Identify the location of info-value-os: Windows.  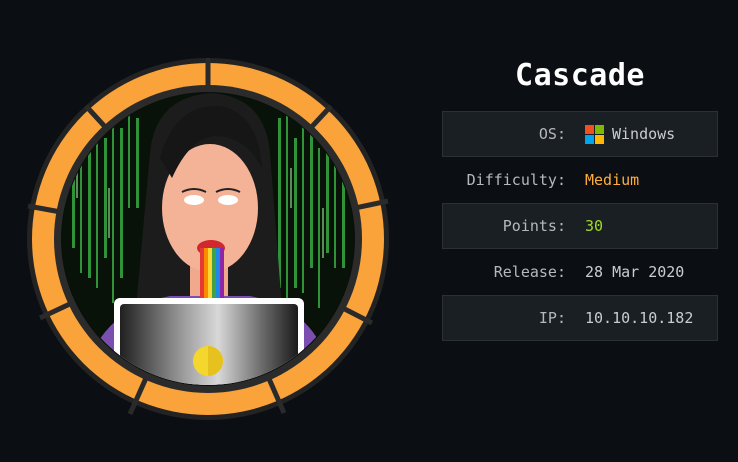
(630, 134).